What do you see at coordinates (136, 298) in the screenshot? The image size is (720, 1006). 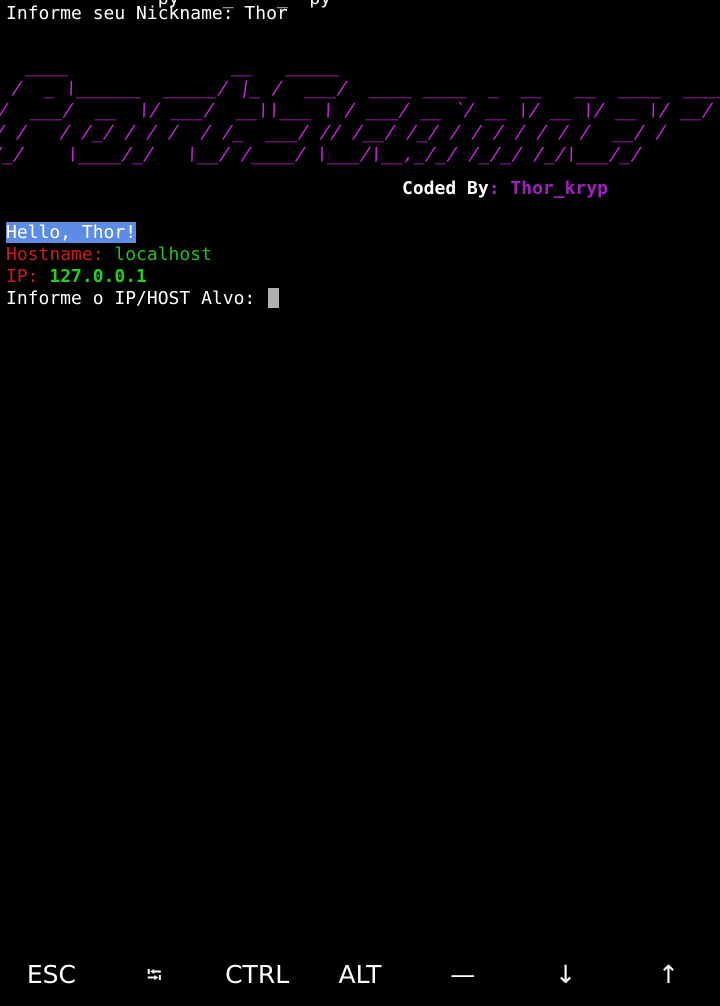 I see `target-prompt: Informe o IP/HOST Alvo:` at bounding box center [136, 298].